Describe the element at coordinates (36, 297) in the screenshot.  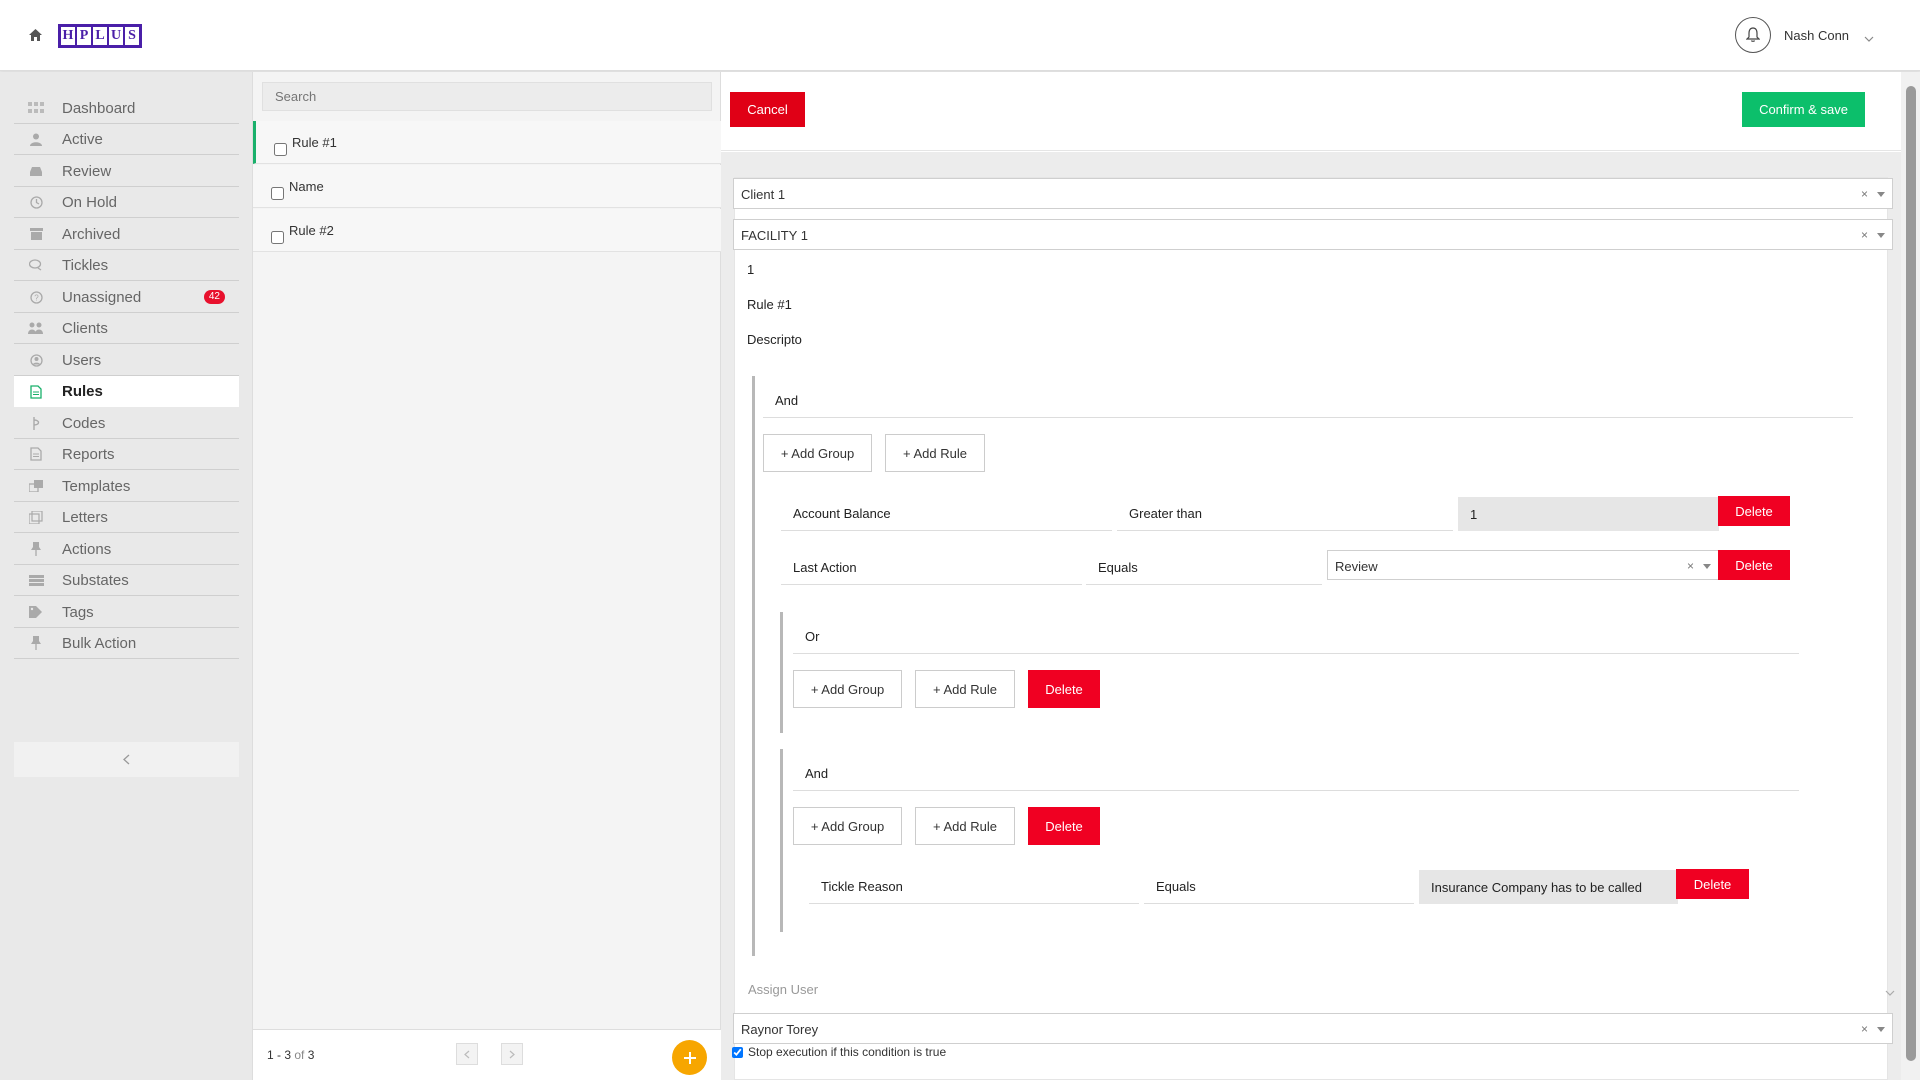
I see `question-icon: ?` at that location.